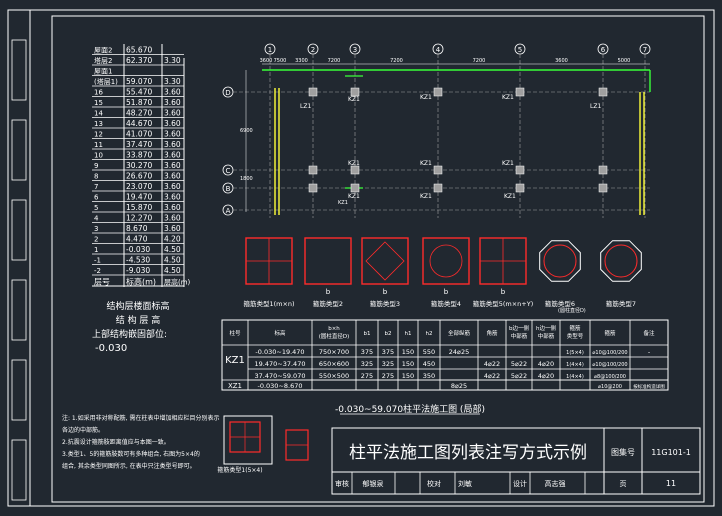 The height and width of the screenshot is (516, 722). What do you see at coordinates (177, 282) in the screenshot?
I see `story-header-h: 层高(m)` at bounding box center [177, 282].